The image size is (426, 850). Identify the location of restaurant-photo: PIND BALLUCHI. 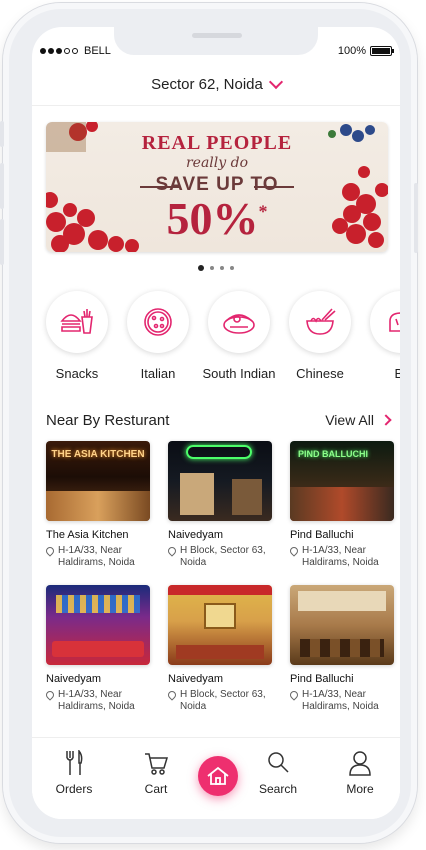
(342, 481).